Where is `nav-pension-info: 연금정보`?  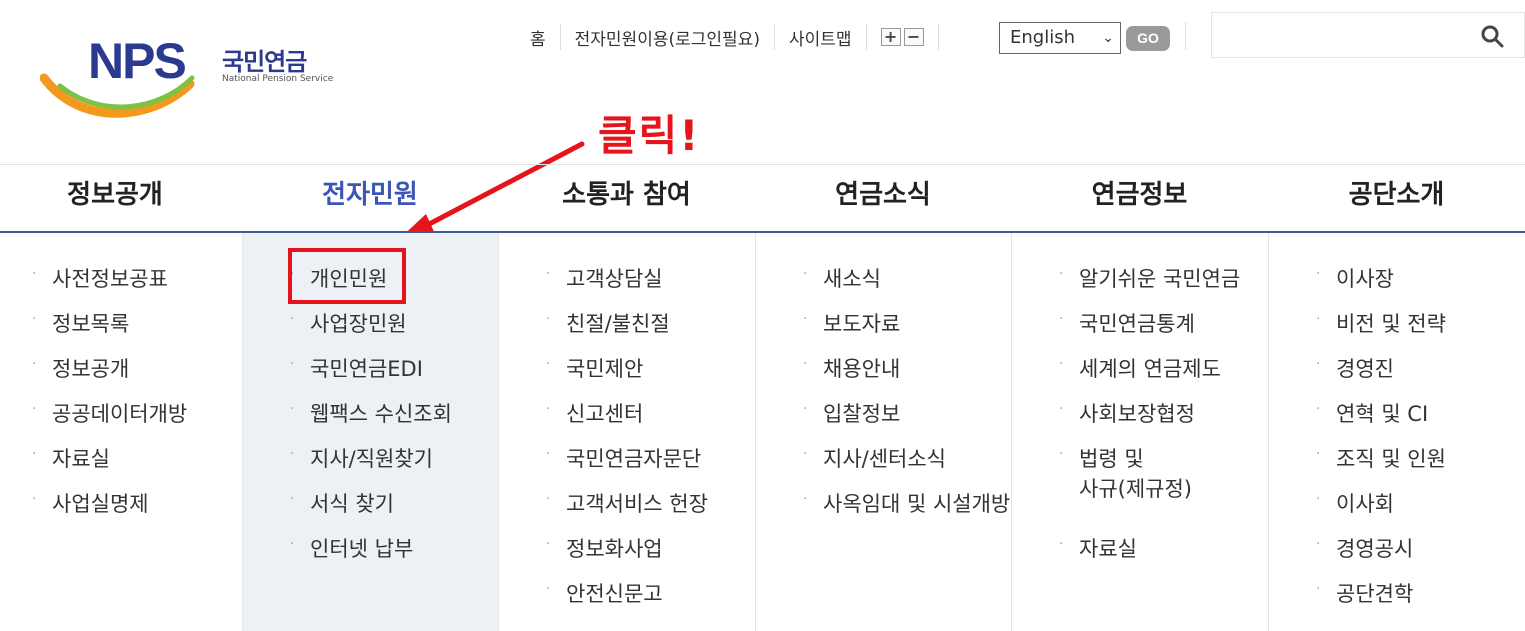 nav-pension-info: 연금정보 is located at coordinates (1139, 198).